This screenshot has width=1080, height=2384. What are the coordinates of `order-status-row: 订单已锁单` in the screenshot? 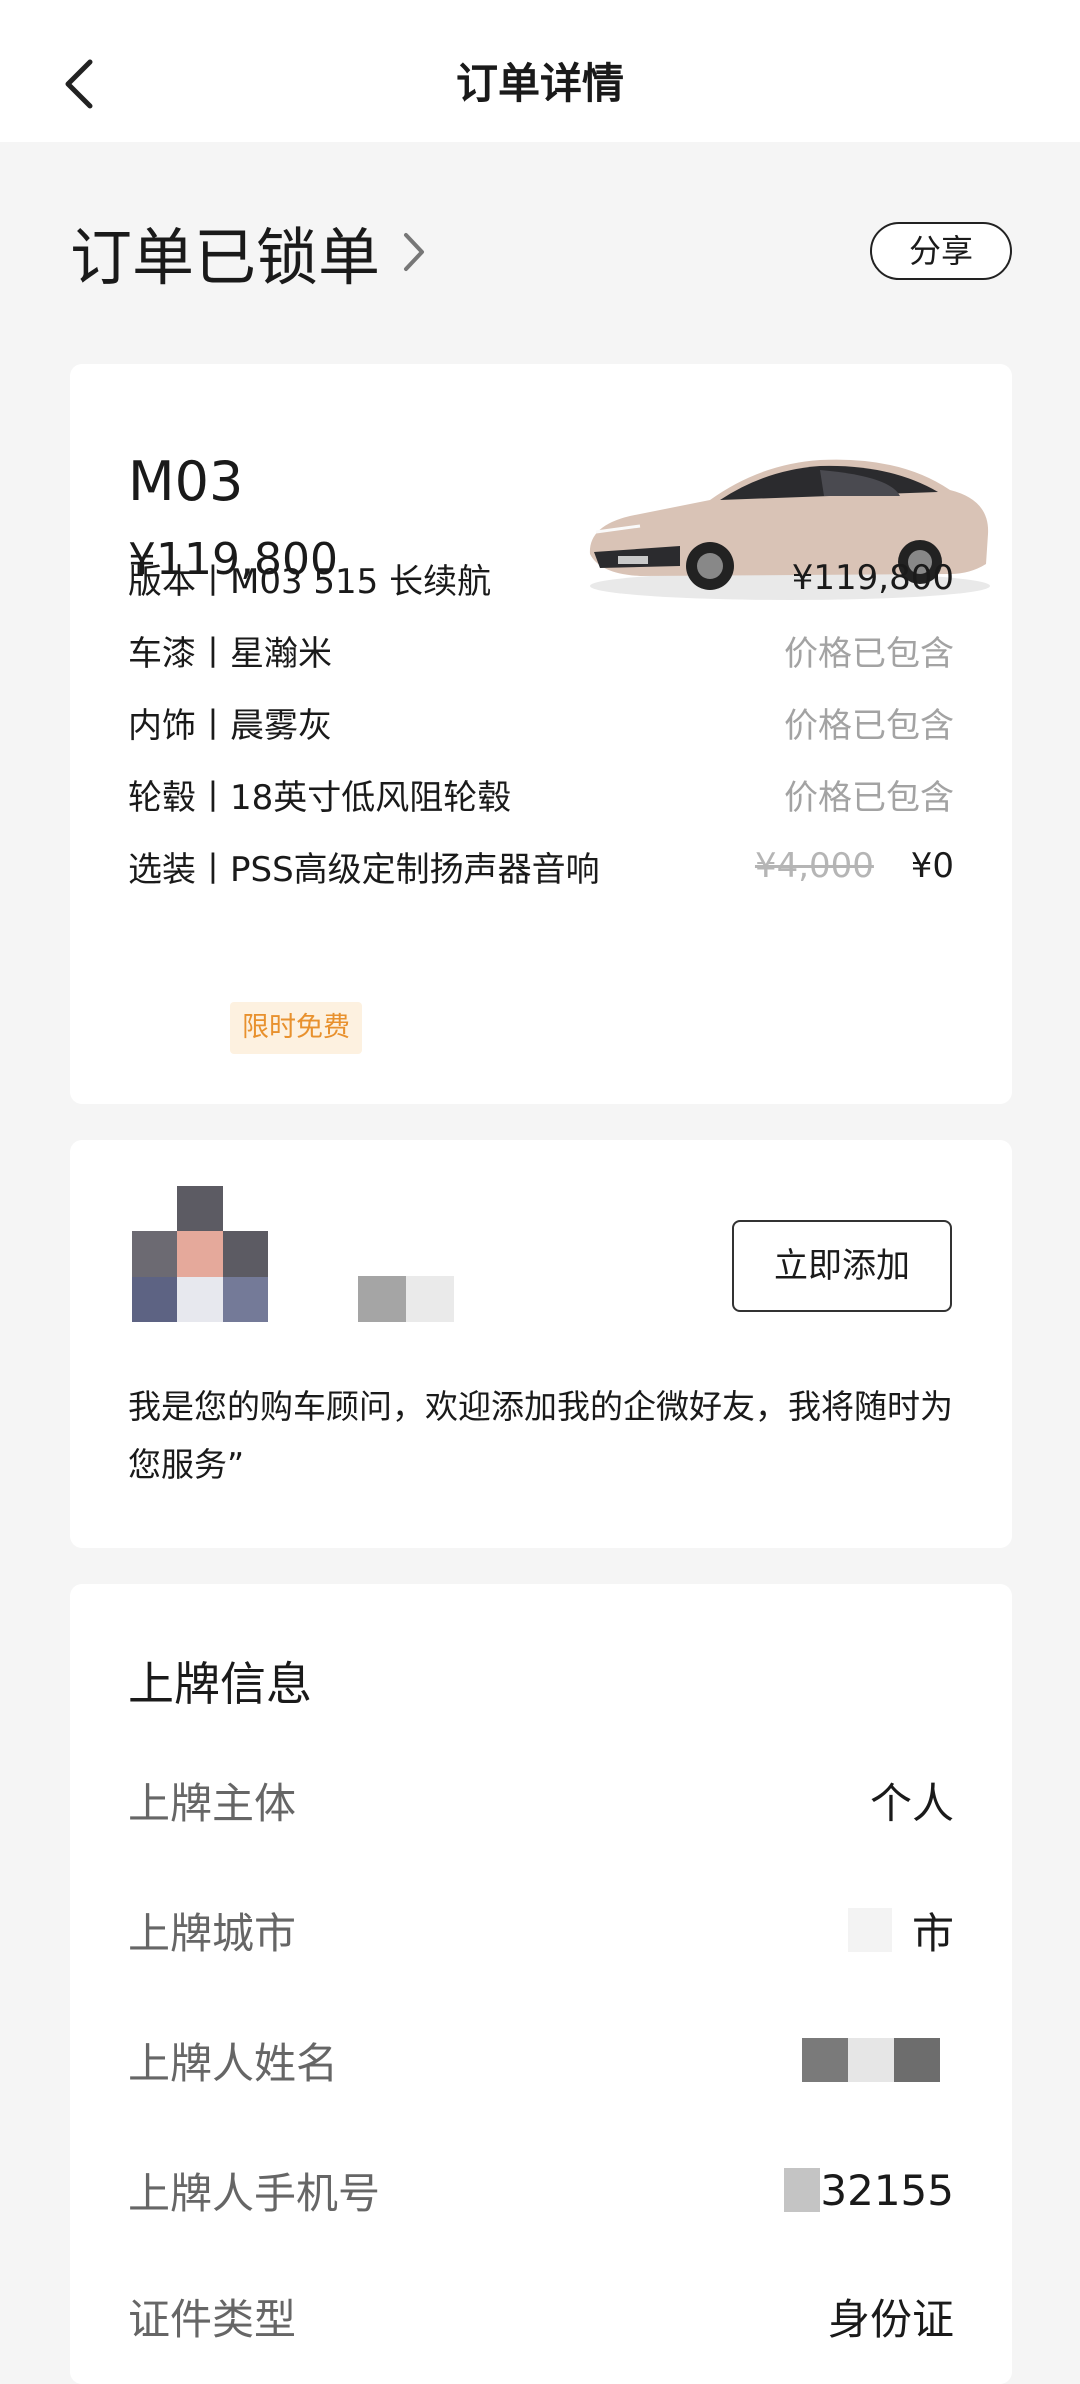 It's located at (249, 253).